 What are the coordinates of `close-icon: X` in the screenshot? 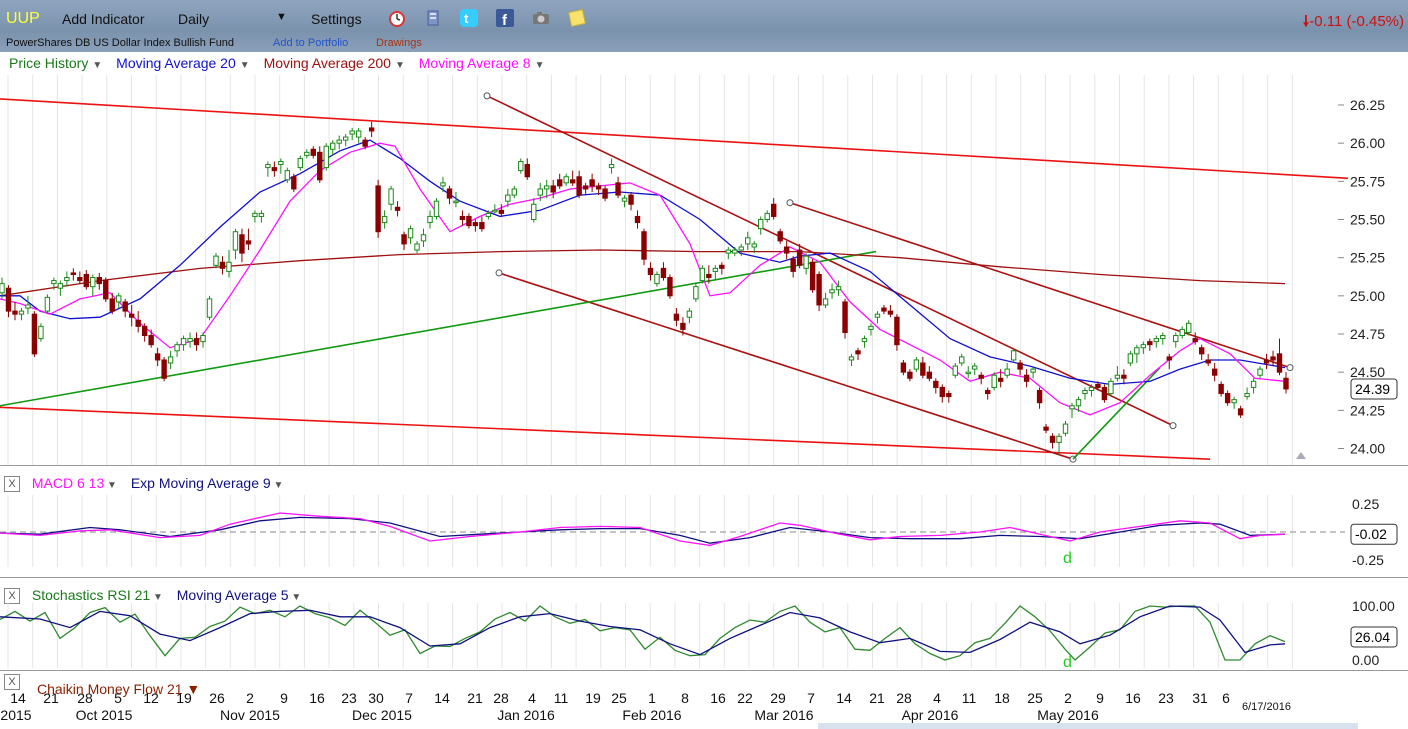 It's located at (12, 682).